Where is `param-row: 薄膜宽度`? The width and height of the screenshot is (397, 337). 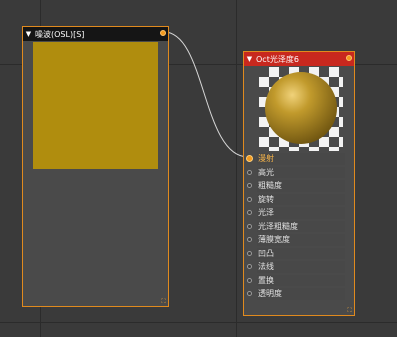 param-row: 薄膜宽度 is located at coordinates (299, 240).